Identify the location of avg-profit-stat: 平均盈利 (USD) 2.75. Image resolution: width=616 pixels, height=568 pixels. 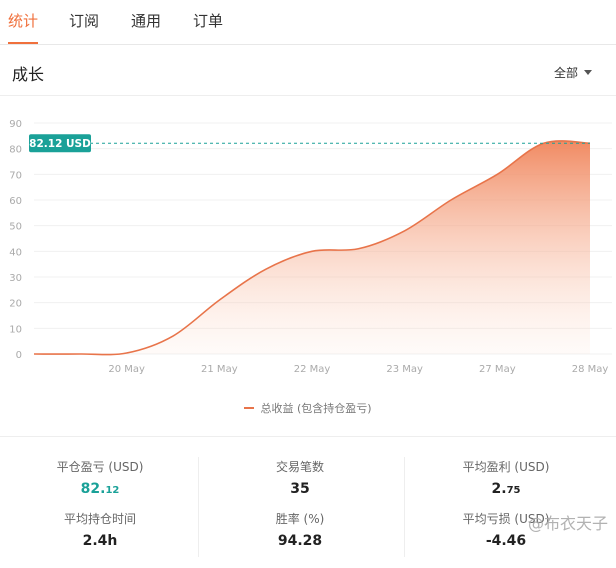
(506, 477).